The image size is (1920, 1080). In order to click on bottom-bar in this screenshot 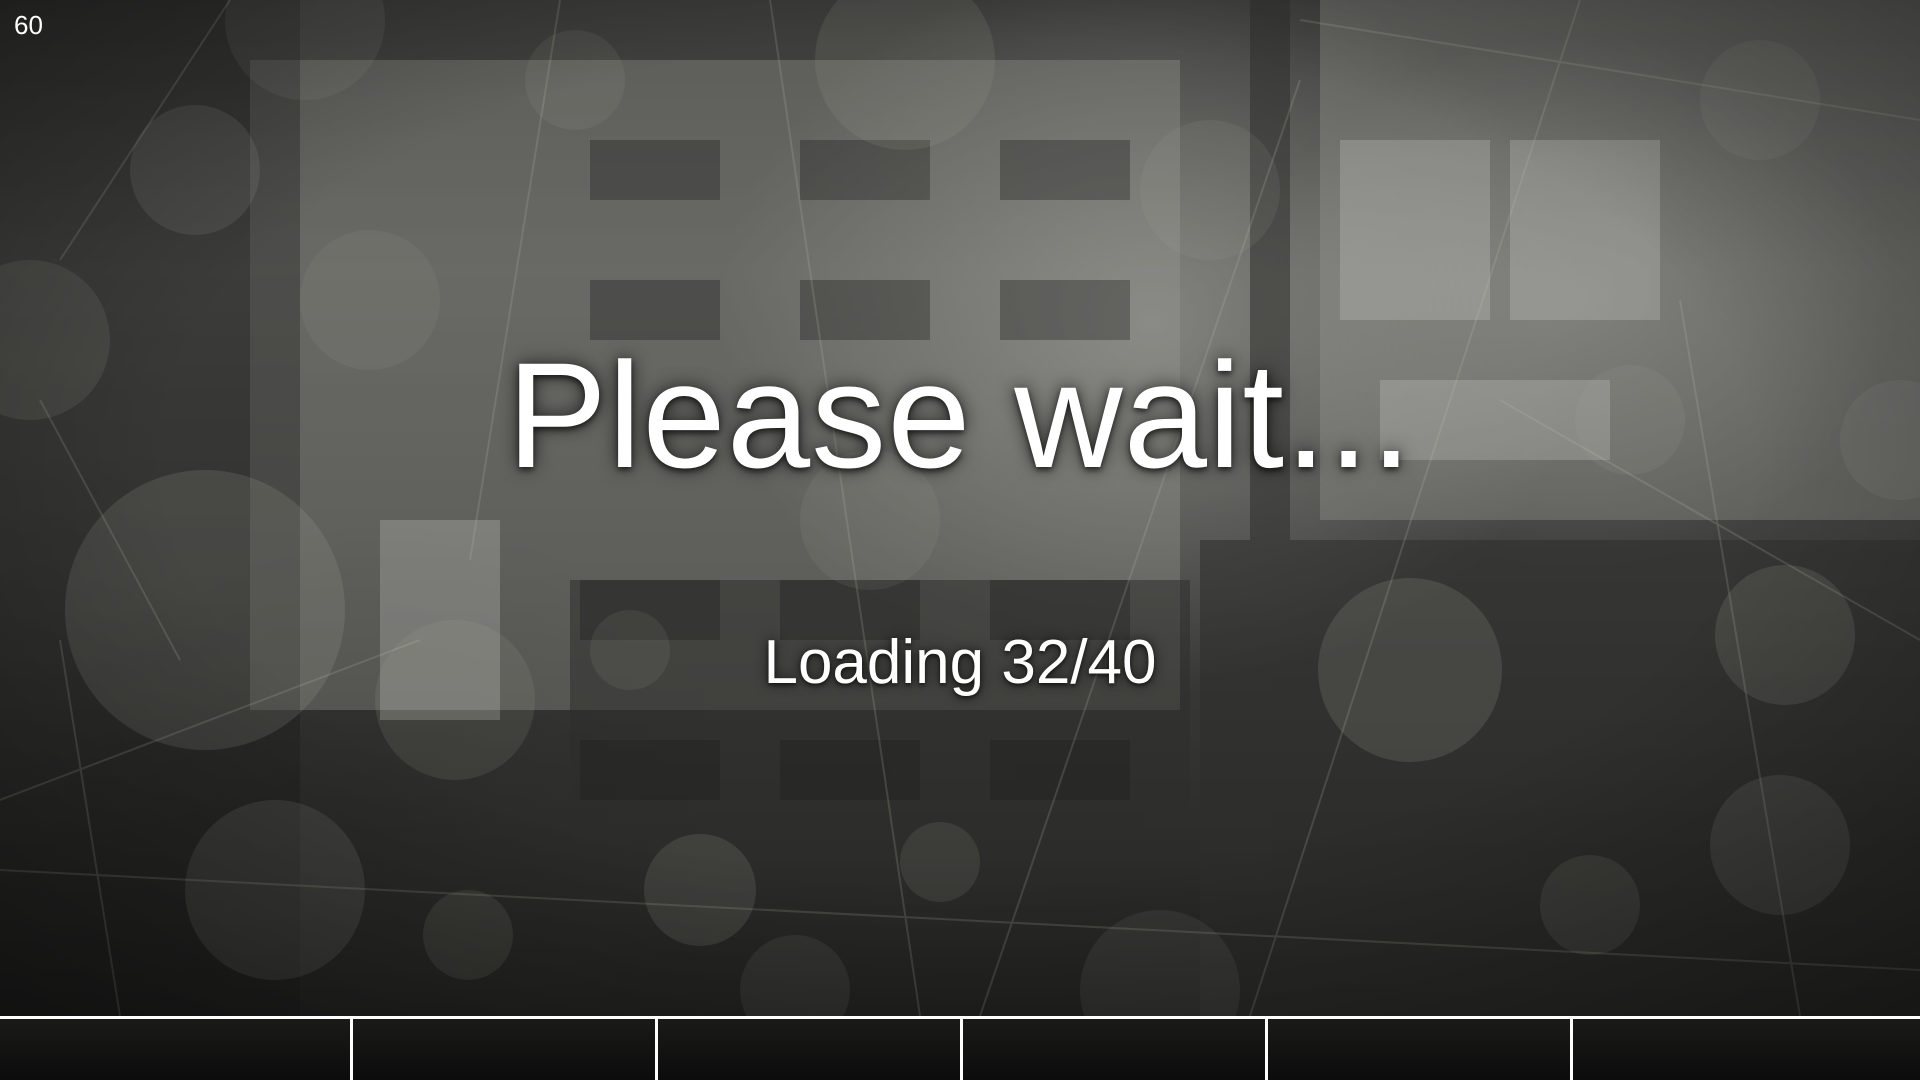, I will do `click(960, 1048)`.